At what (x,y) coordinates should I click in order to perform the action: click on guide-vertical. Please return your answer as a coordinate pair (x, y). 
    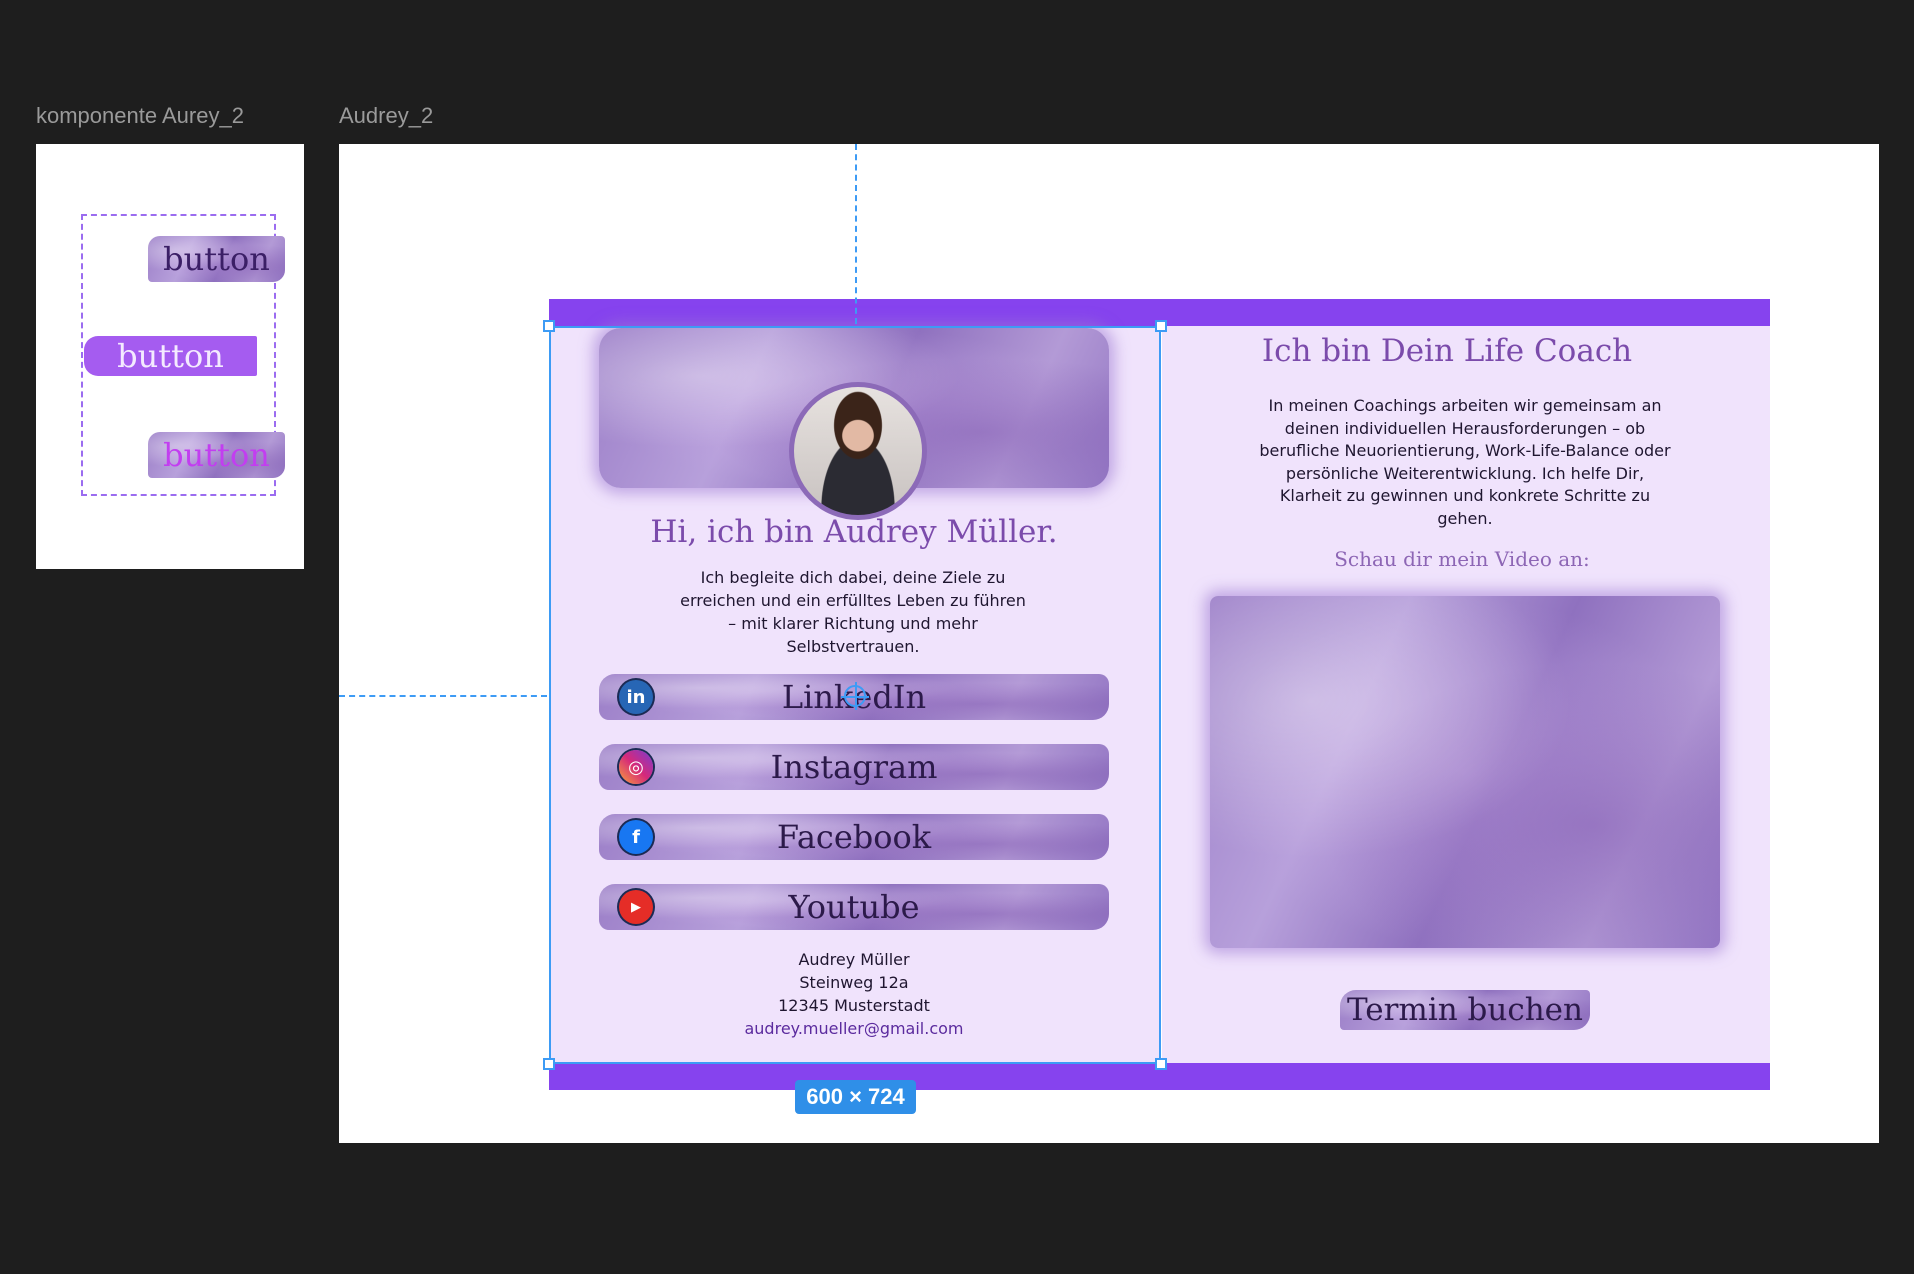
    Looking at the image, I should click on (856, 234).